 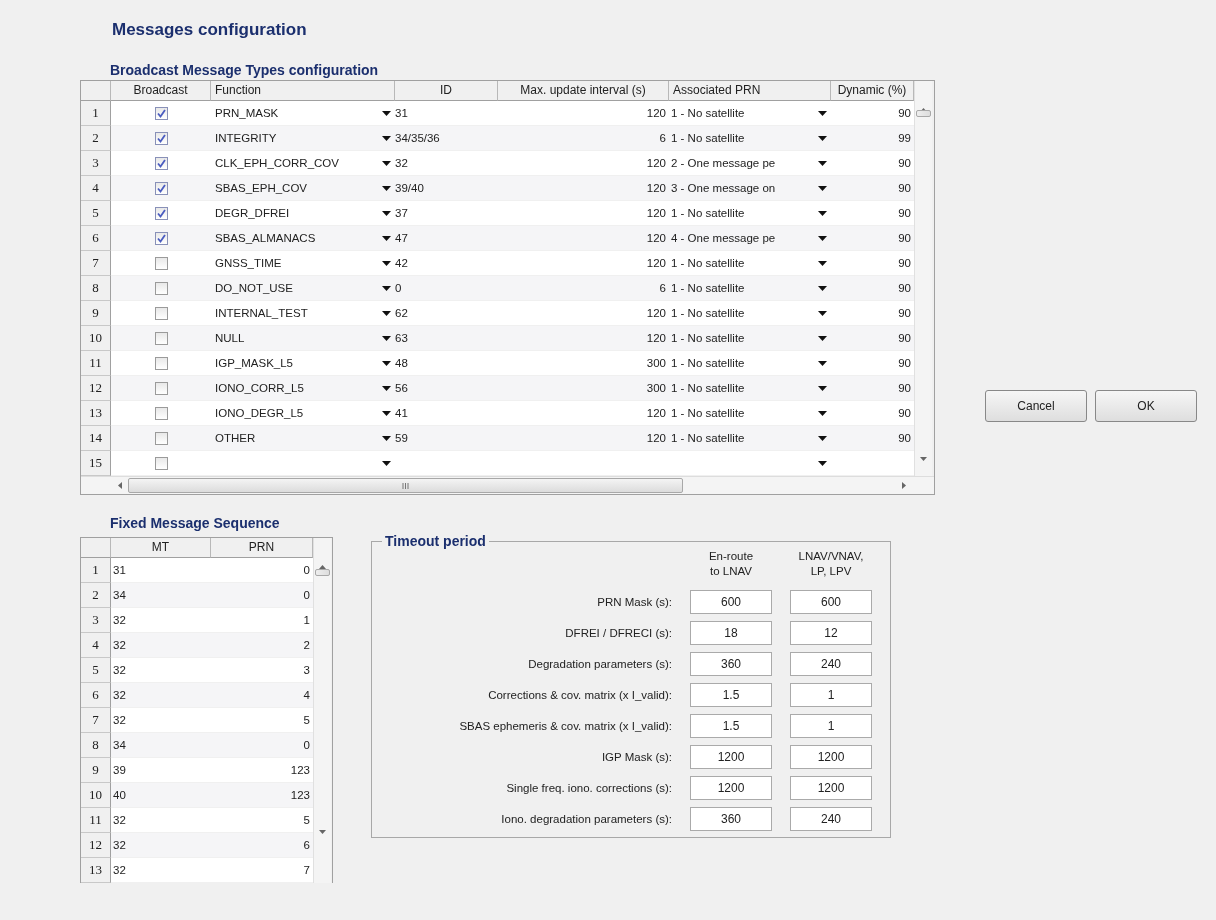 What do you see at coordinates (303, 438) in the screenshot?
I see `dropdown-cell: OTHER` at bounding box center [303, 438].